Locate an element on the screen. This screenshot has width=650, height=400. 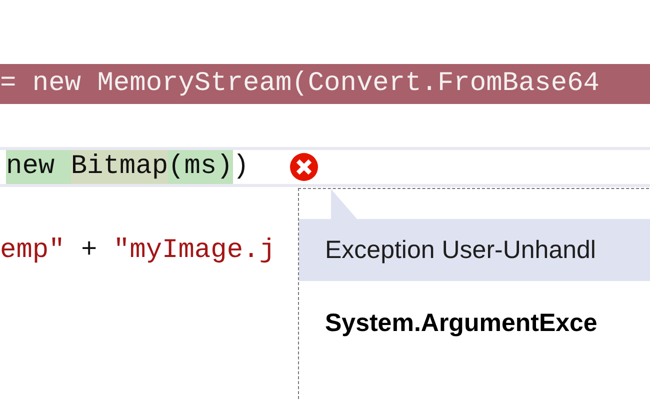
code-text: new is located at coordinates (38, 167).